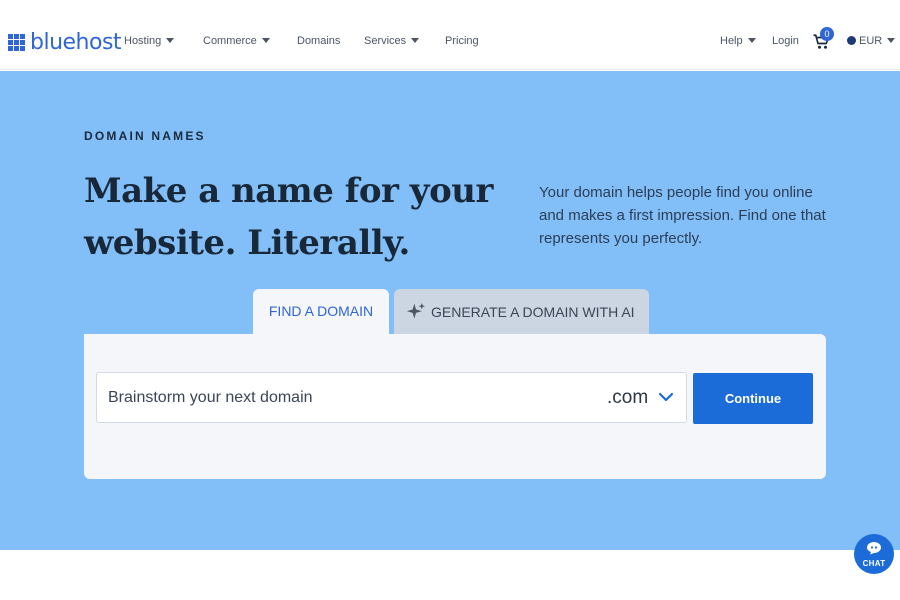  I want to click on page-headline: Make a name for your website. Literally., so click(294, 217).